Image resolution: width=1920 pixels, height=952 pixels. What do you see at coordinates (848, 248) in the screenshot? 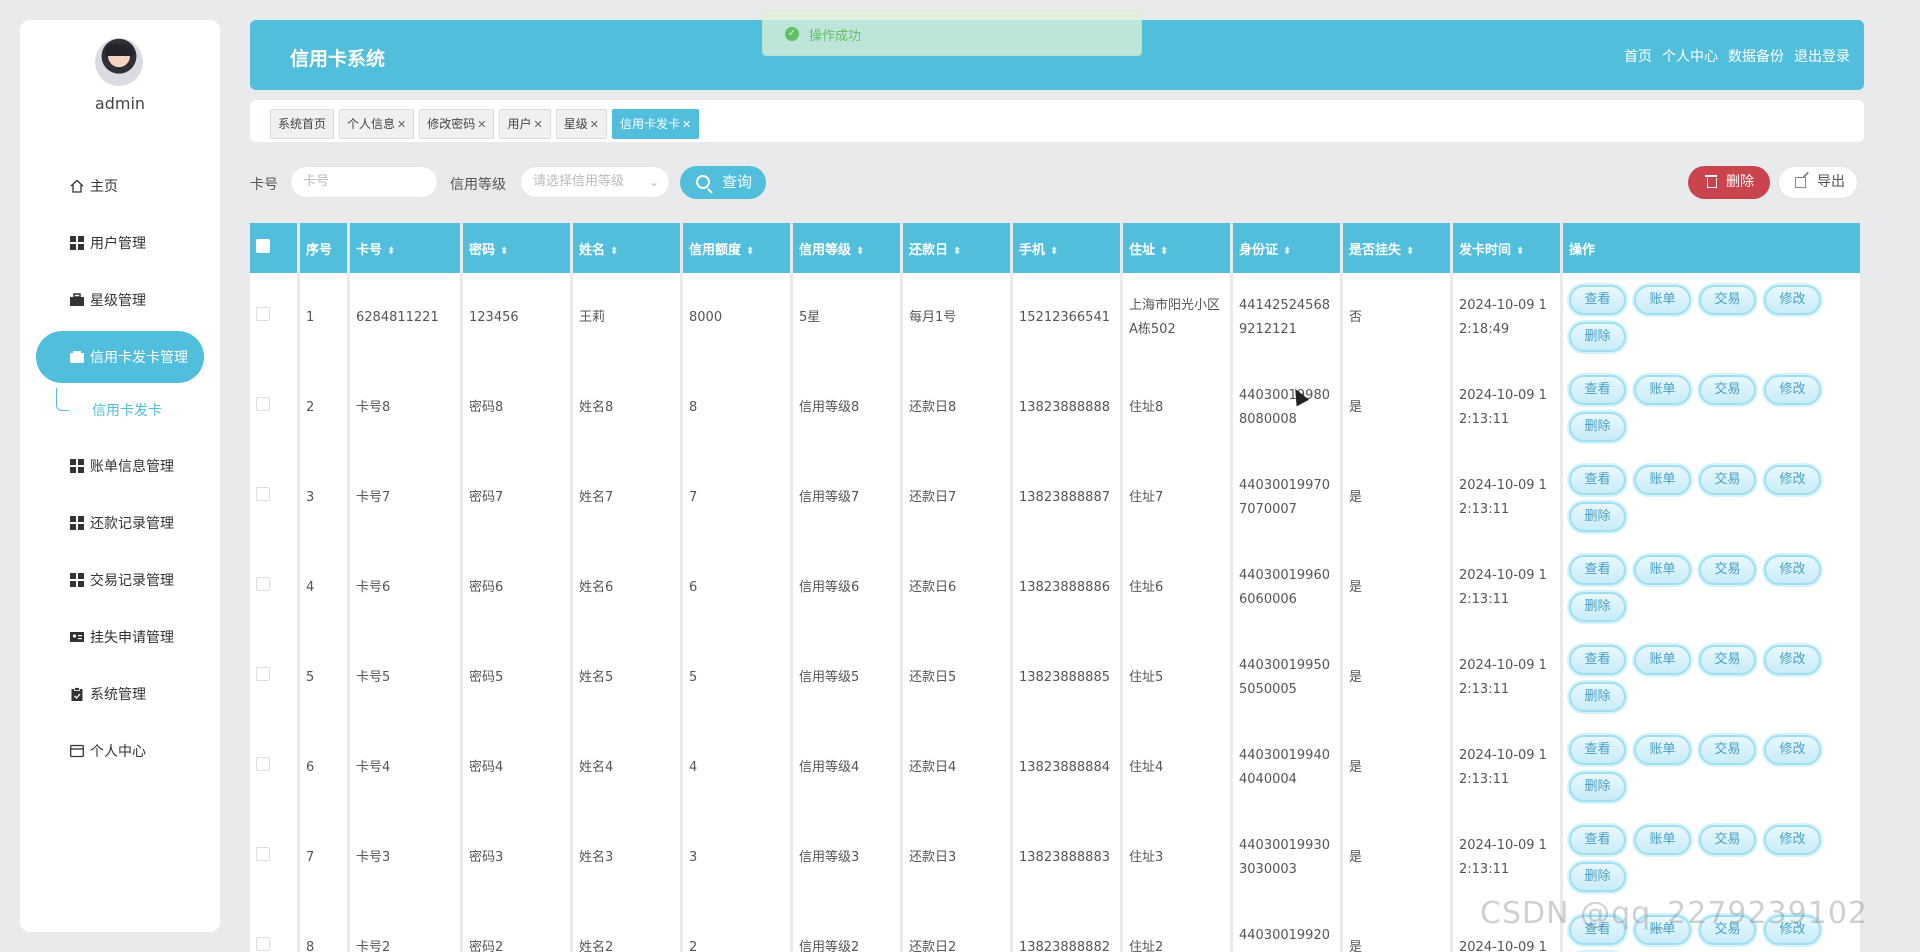
I see `column-header: 信用等级 ⬍` at bounding box center [848, 248].